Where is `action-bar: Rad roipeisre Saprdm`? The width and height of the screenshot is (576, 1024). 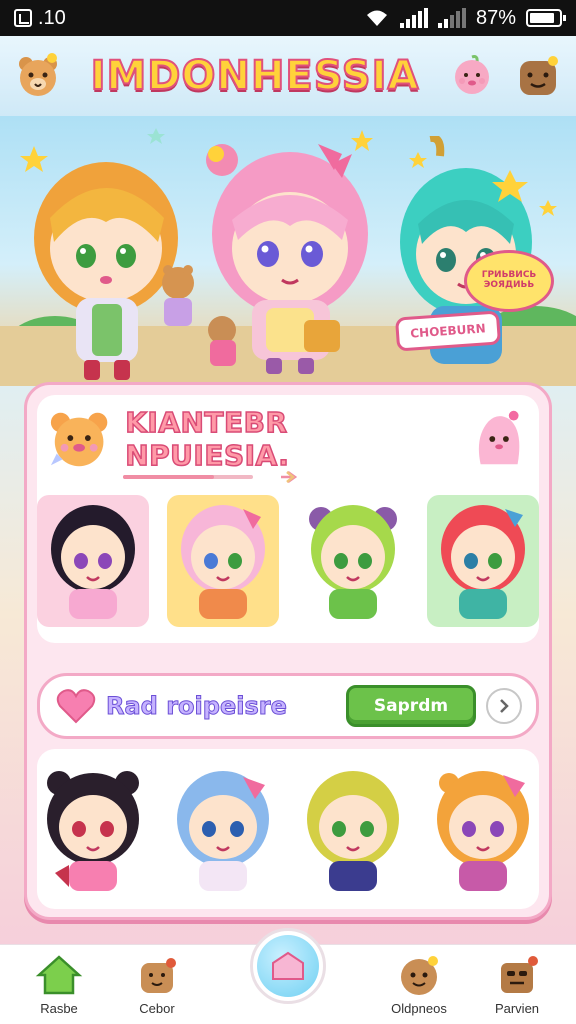
action-bar: Rad roipeisre Saprdm is located at coordinates (288, 706).